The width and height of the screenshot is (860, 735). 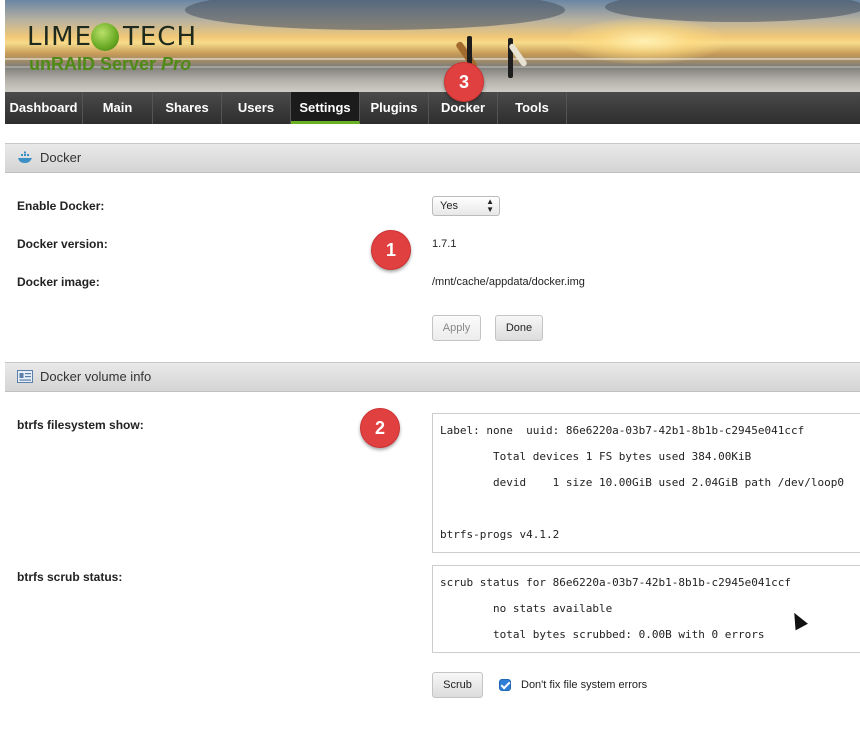 What do you see at coordinates (526, 608) in the screenshot?
I see `scrub-line: no stats available` at bounding box center [526, 608].